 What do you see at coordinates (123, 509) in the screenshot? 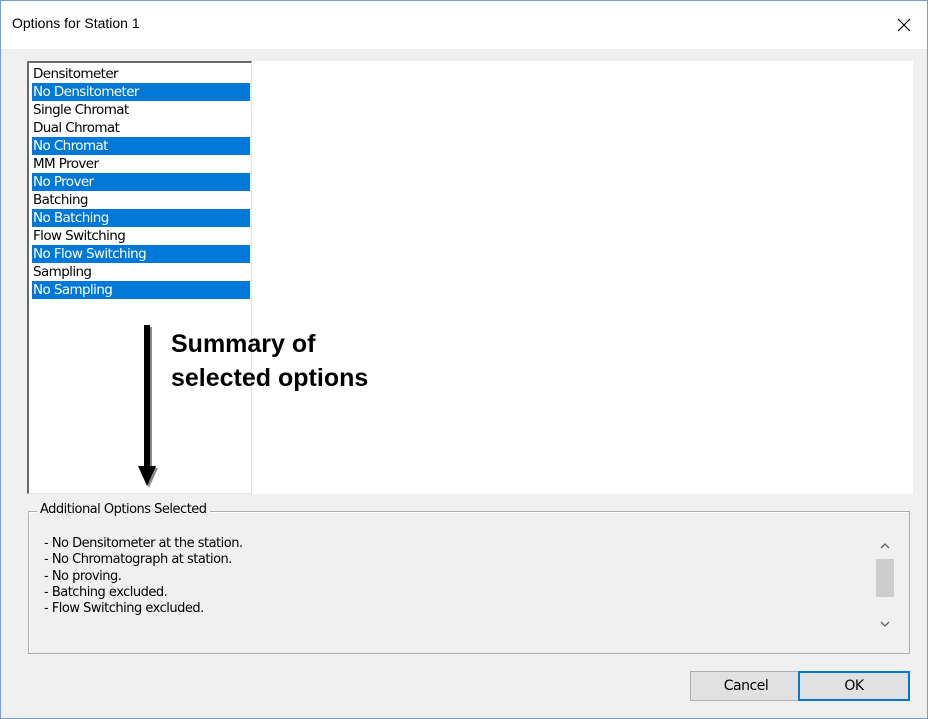
I see `group-legend: Additional Options Selected` at bounding box center [123, 509].